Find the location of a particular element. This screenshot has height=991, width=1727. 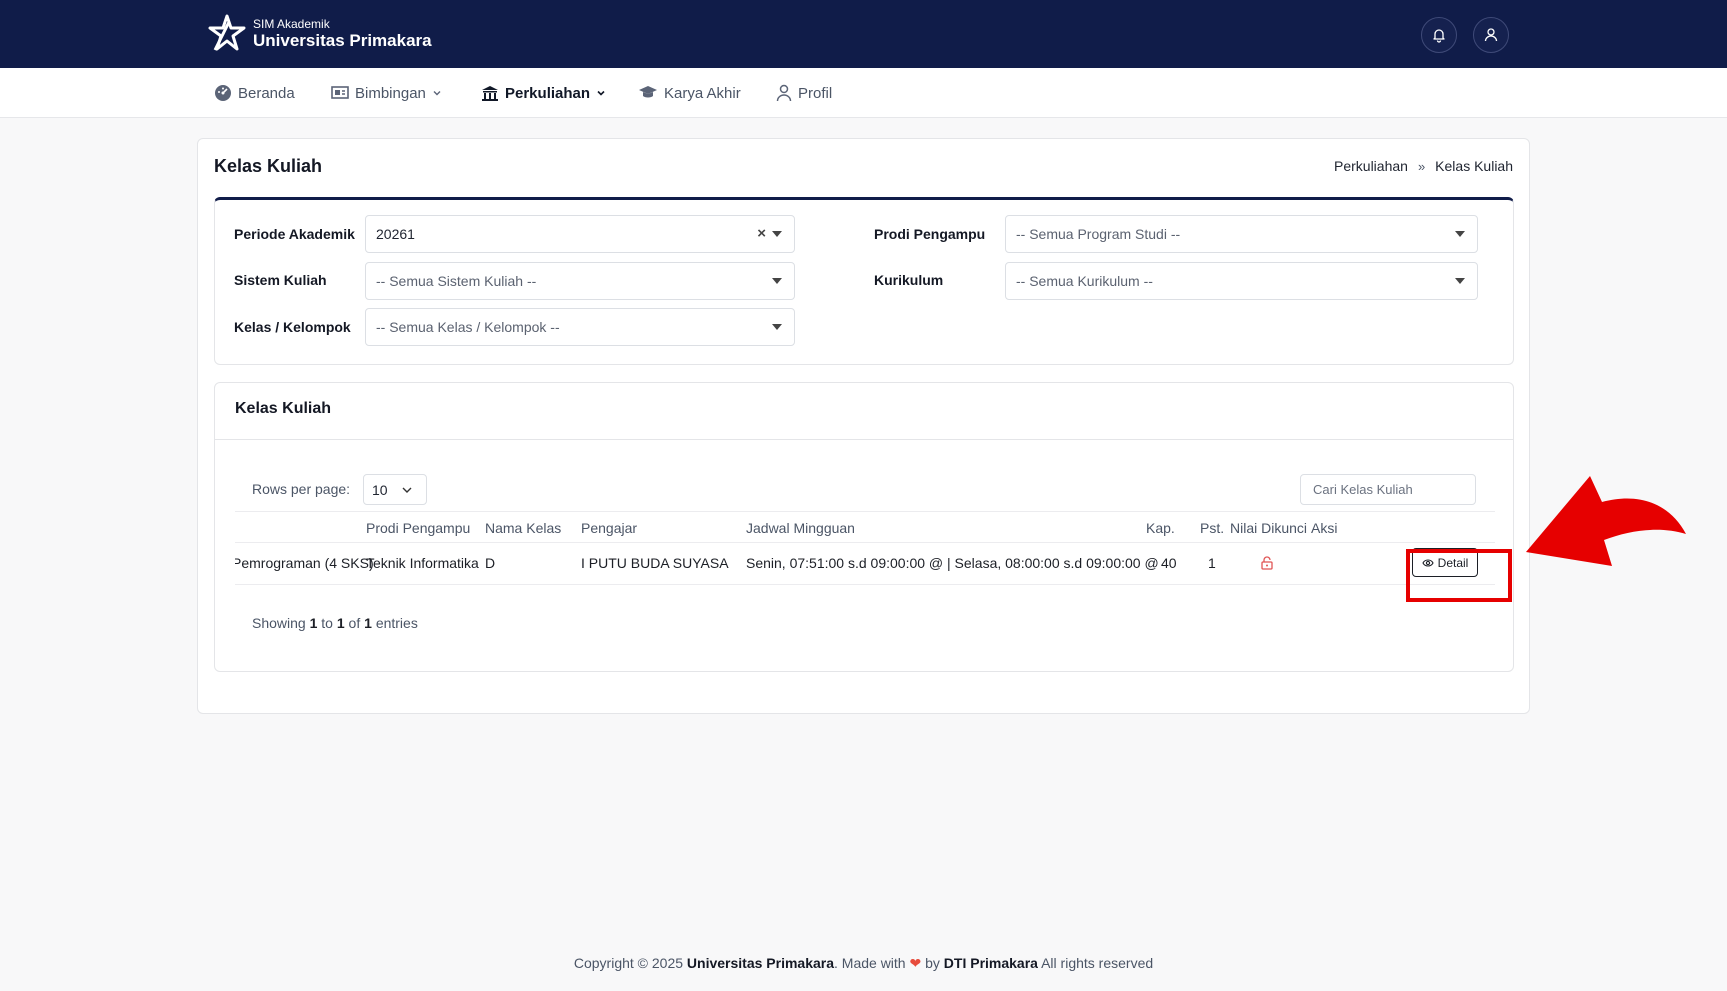

nav-item-beranda: Beranda is located at coordinates (254, 93).